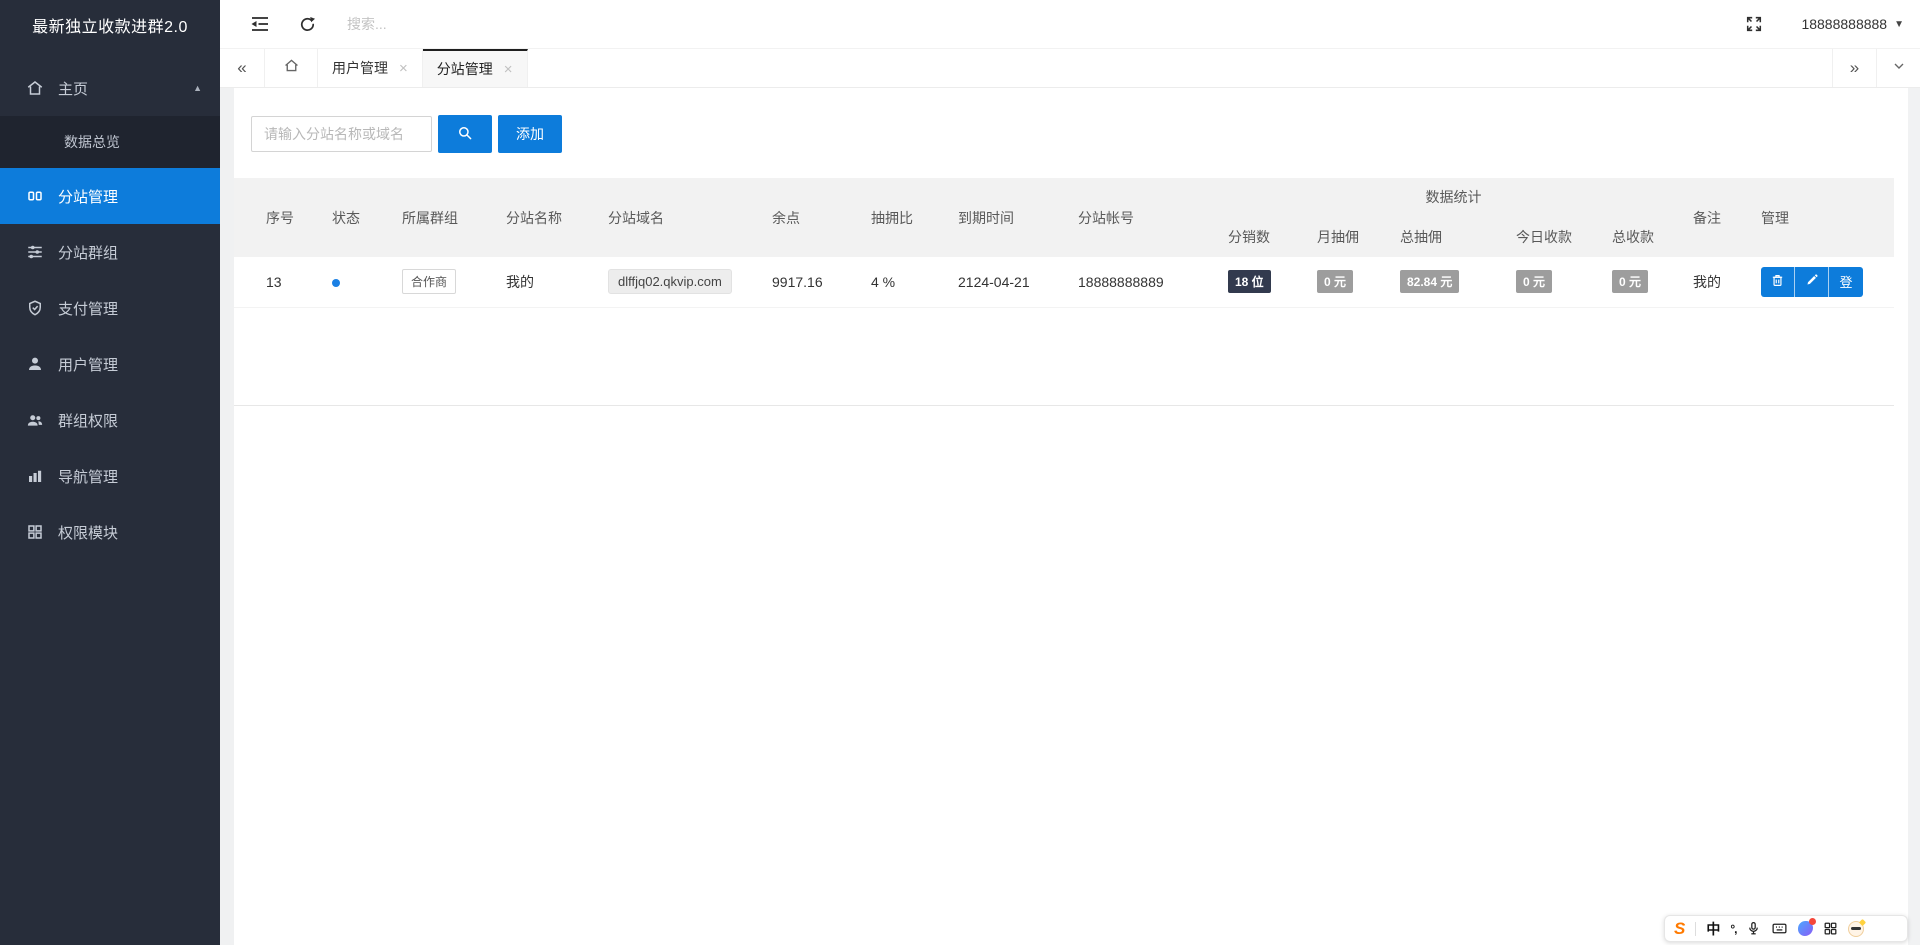 The width and height of the screenshot is (1920, 945). What do you see at coordinates (35, 196) in the screenshot?
I see `site-manage-icon` at bounding box center [35, 196].